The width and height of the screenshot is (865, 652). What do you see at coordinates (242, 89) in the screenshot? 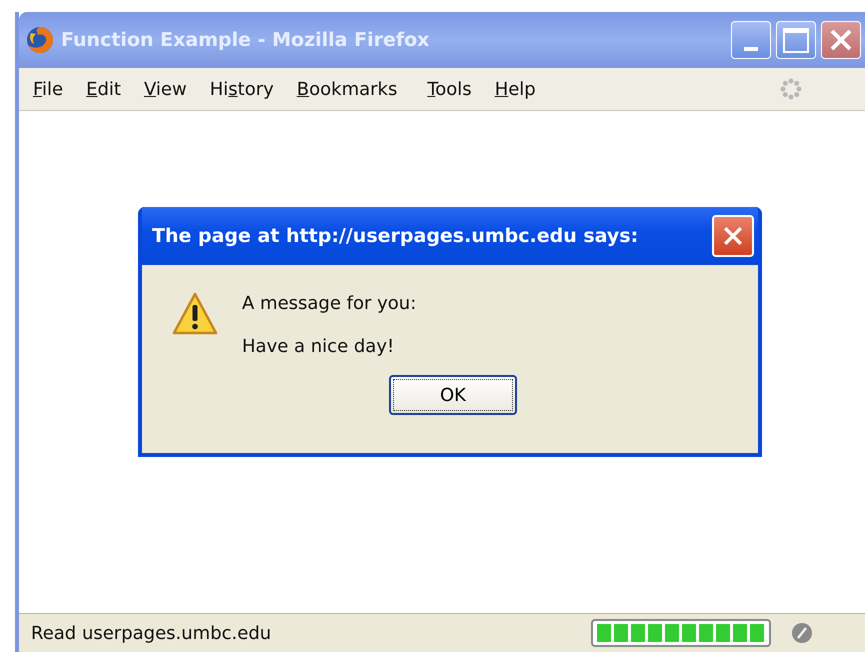
I see `menu-item: History` at bounding box center [242, 89].